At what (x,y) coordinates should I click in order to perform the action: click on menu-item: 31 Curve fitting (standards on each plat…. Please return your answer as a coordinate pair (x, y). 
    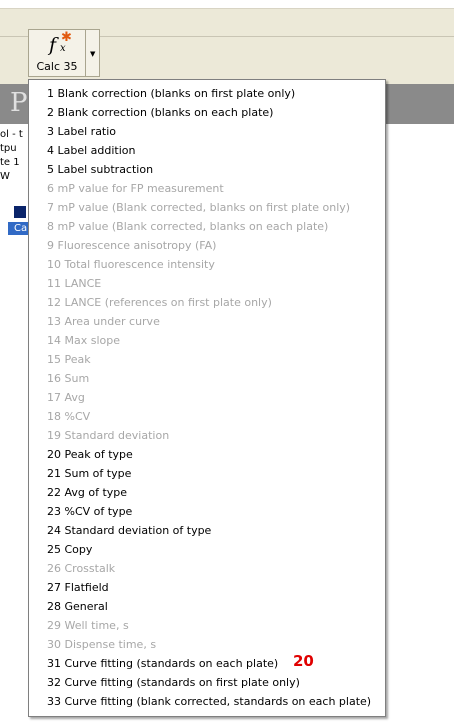
    Looking at the image, I should click on (207, 663).